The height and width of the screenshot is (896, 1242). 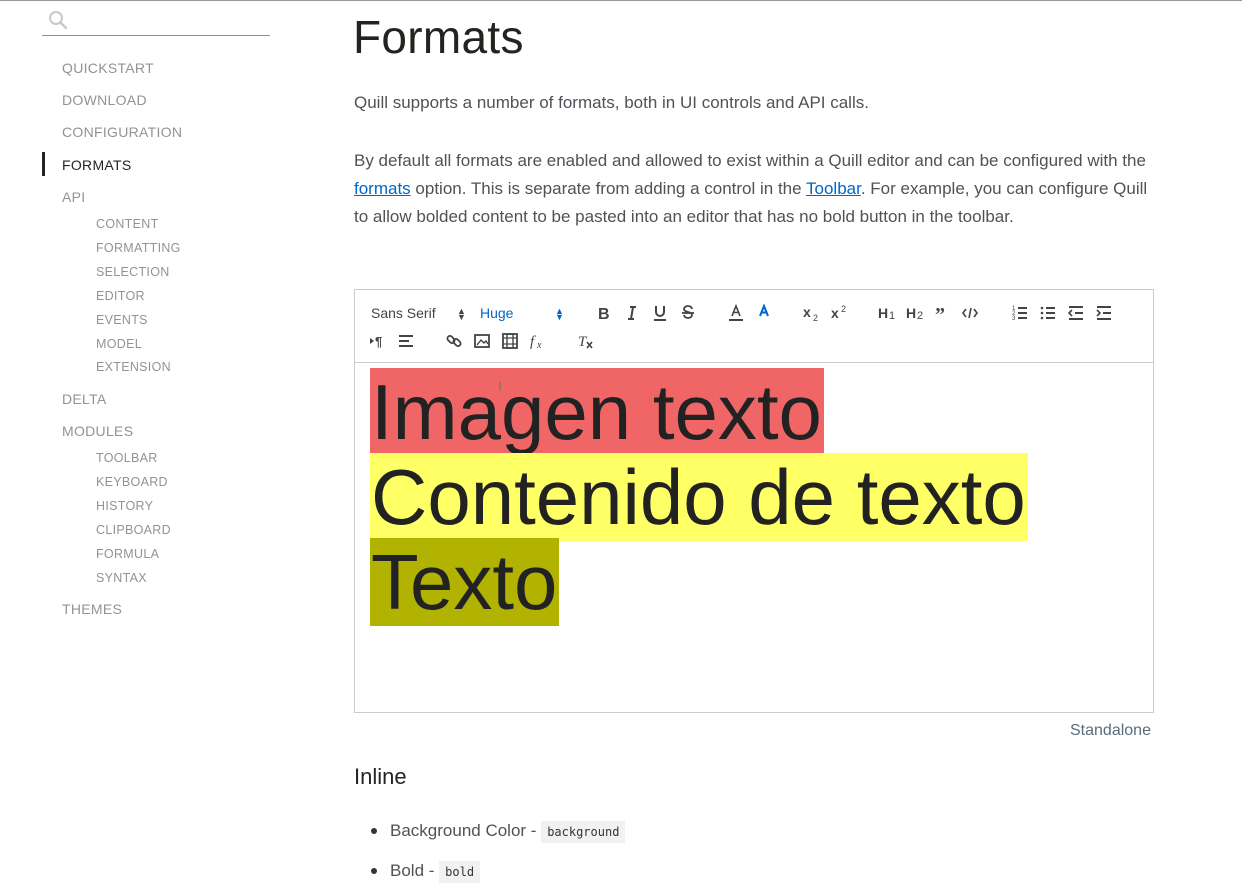 I want to click on bullet-list-button, so click(x=1048, y=313).